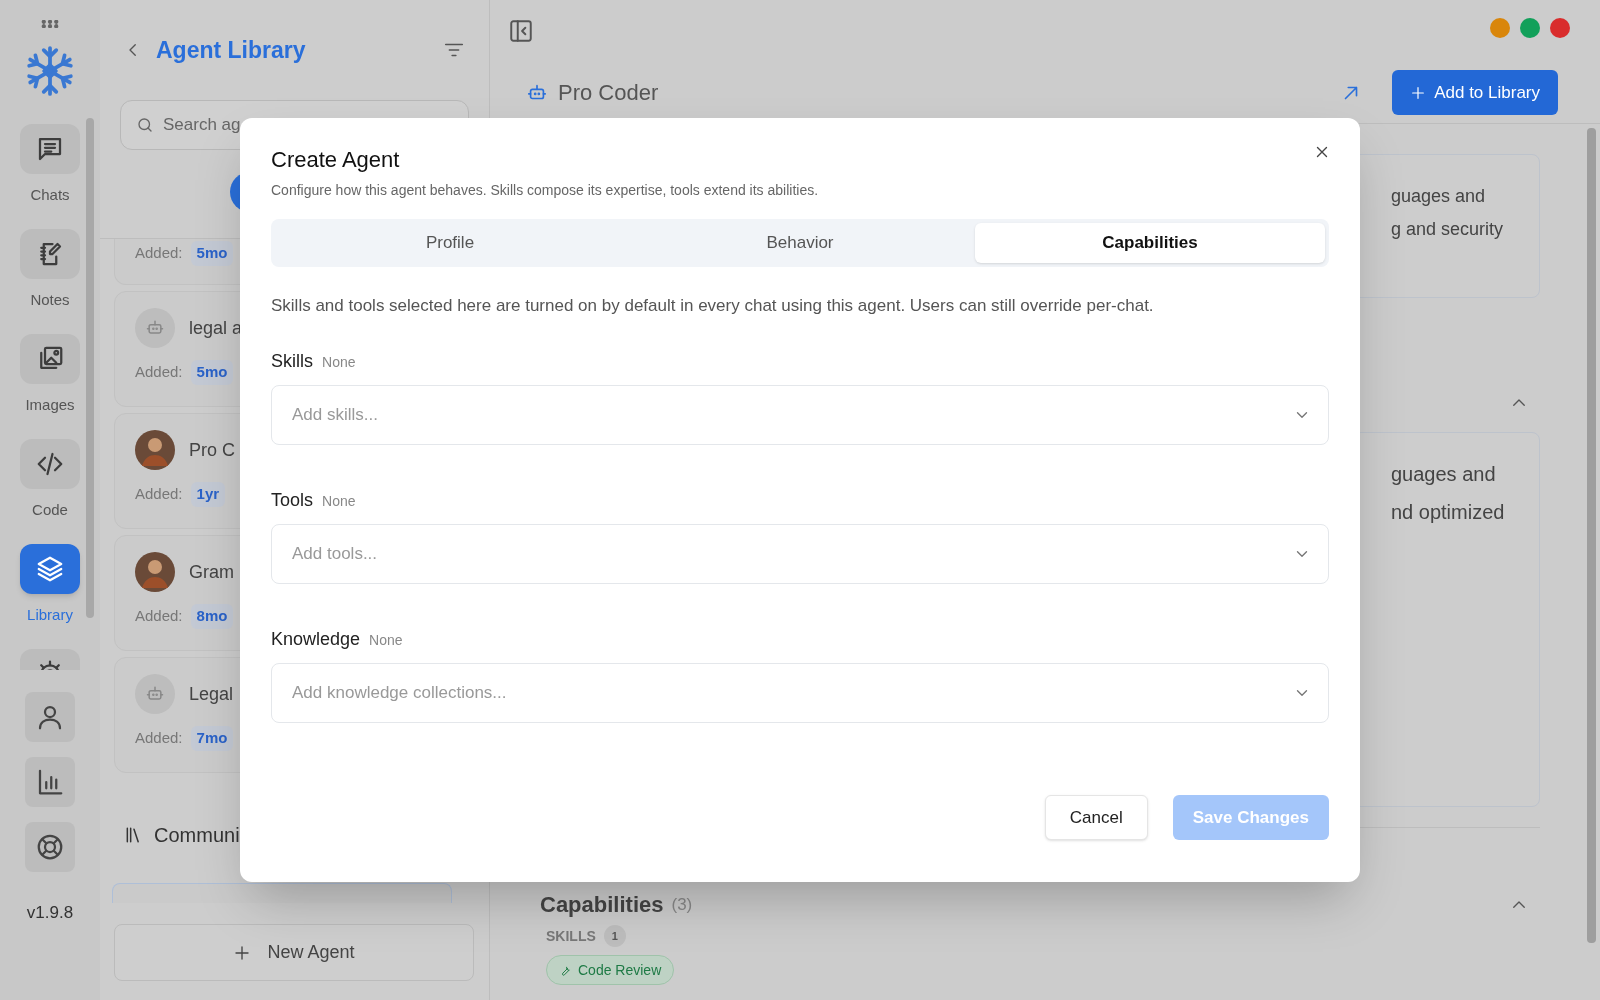  What do you see at coordinates (609, 93) in the screenshot?
I see `agent-title: Pro Coder` at bounding box center [609, 93].